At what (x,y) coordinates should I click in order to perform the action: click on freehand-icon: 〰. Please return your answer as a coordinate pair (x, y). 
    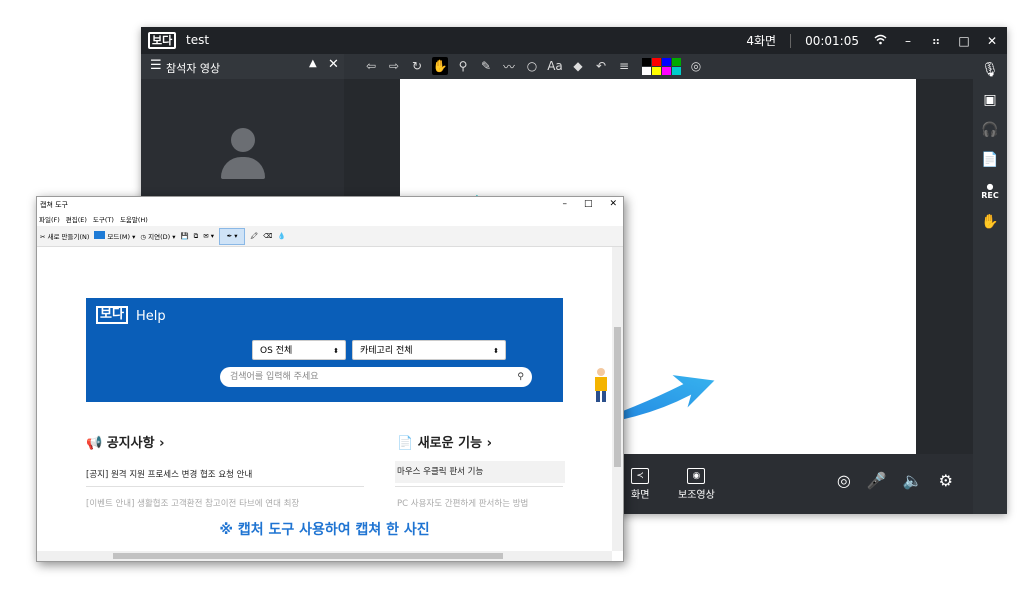
    Looking at the image, I should click on (509, 66).